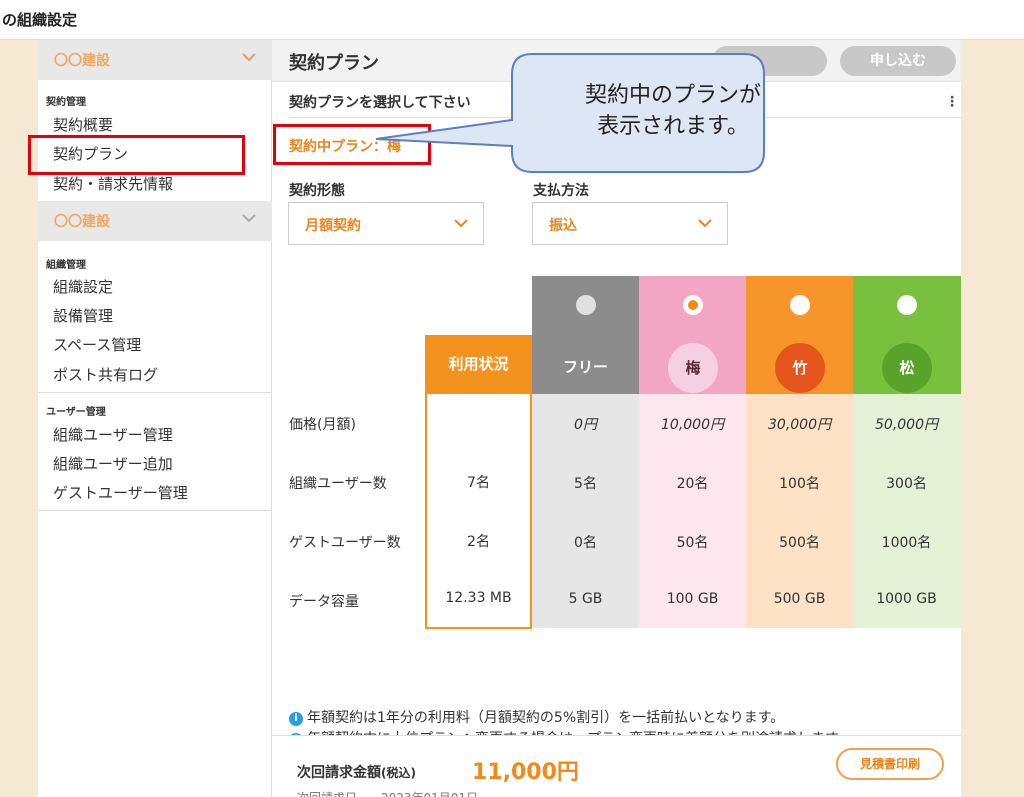 The height and width of the screenshot is (797, 1024). I want to click on highlight-box-sidebar, so click(136, 155).